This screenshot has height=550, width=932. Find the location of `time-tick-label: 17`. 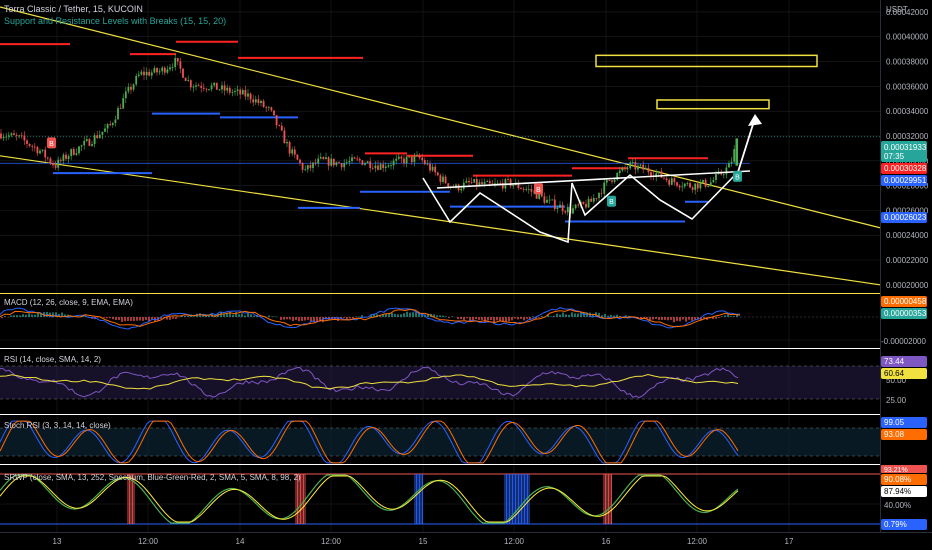

time-tick-label: 17 is located at coordinates (789, 541).